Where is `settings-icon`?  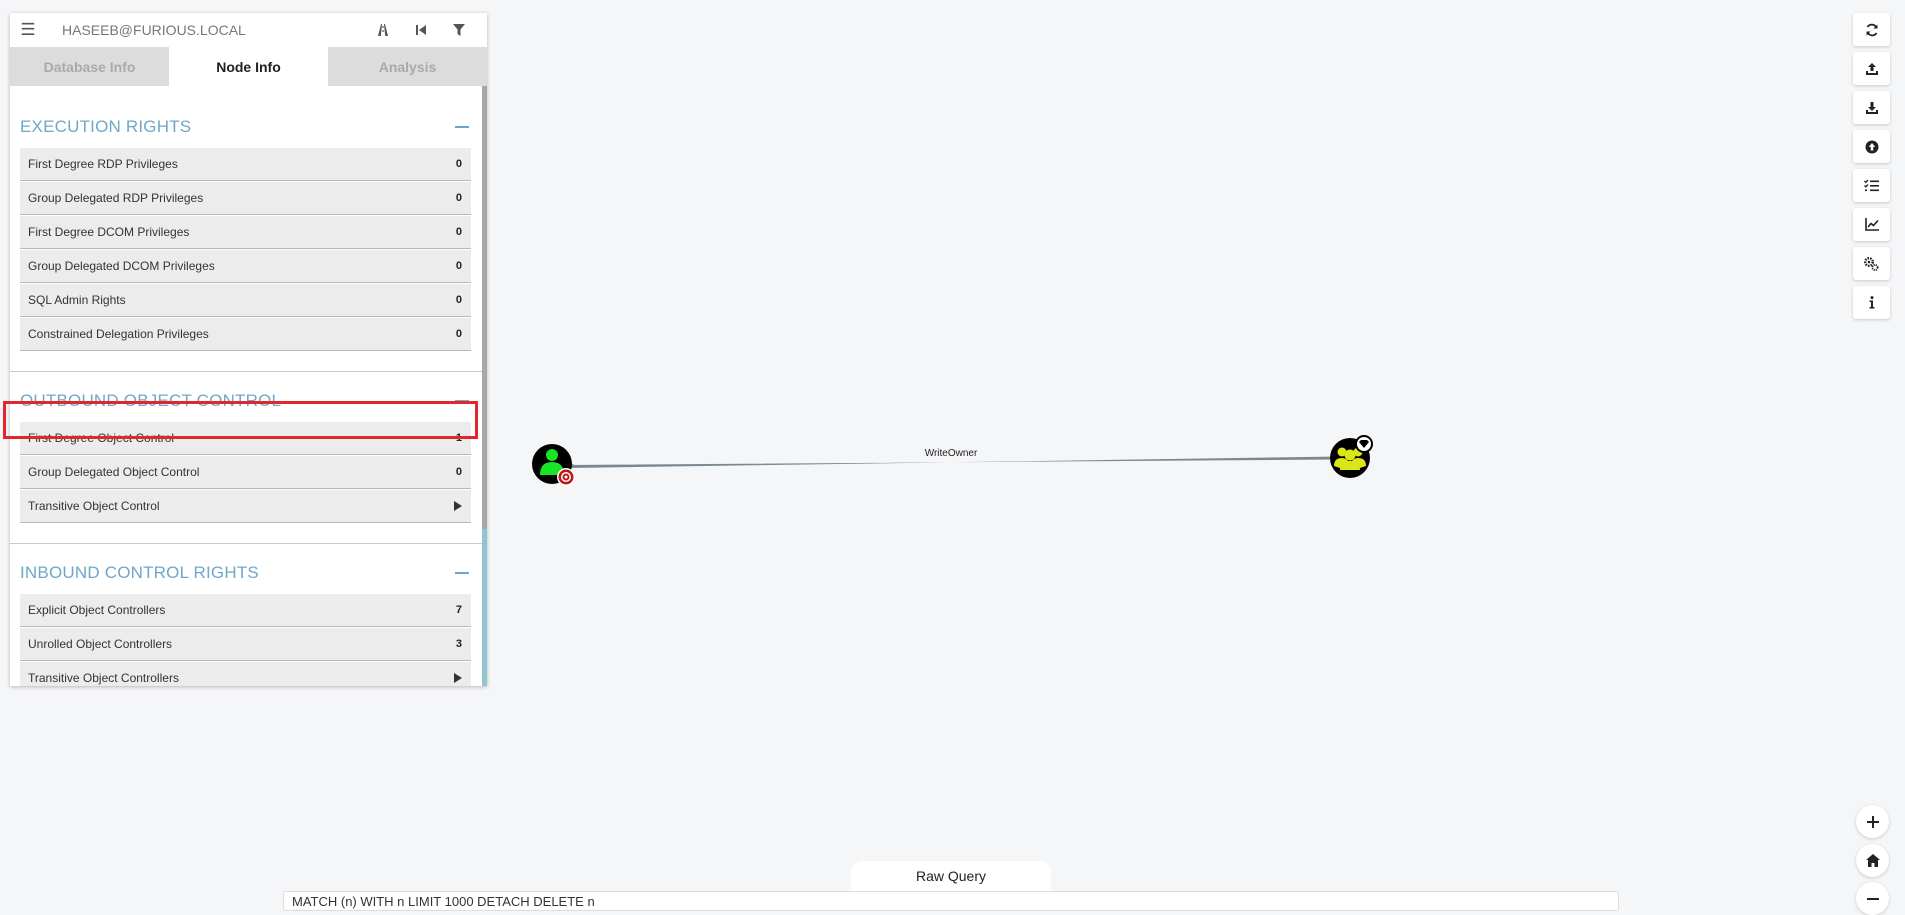 settings-icon is located at coordinates (1871, 263).